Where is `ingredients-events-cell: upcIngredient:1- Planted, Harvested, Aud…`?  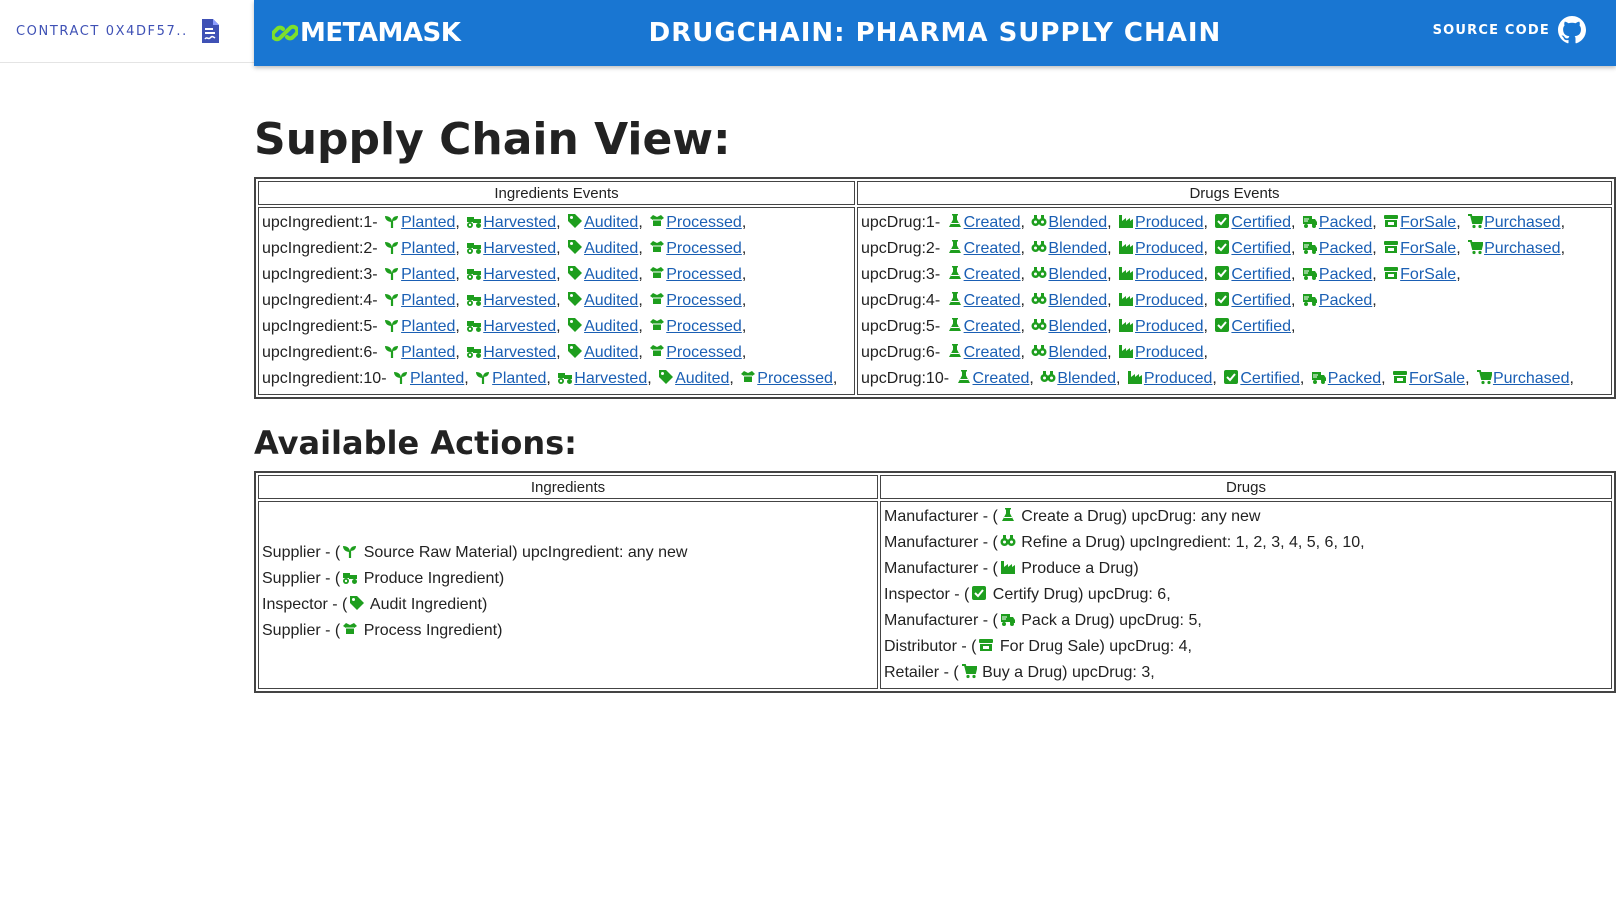
ingredients-events-cell: upcIngredient:1- Planted, Harvested, Aud… is located at coordinates (556, 301).